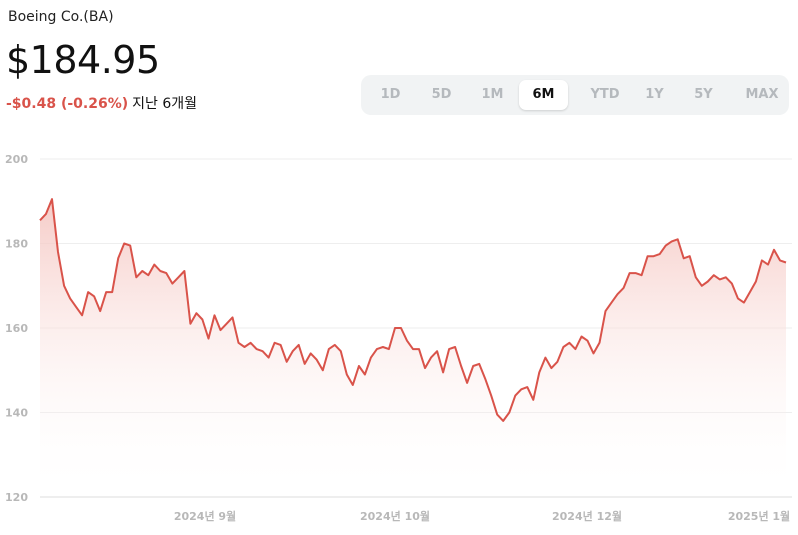 Image resolution: width=798 pixels, height=535 pixels. I want to click on y-tick-label: 200, so click(16, 159).